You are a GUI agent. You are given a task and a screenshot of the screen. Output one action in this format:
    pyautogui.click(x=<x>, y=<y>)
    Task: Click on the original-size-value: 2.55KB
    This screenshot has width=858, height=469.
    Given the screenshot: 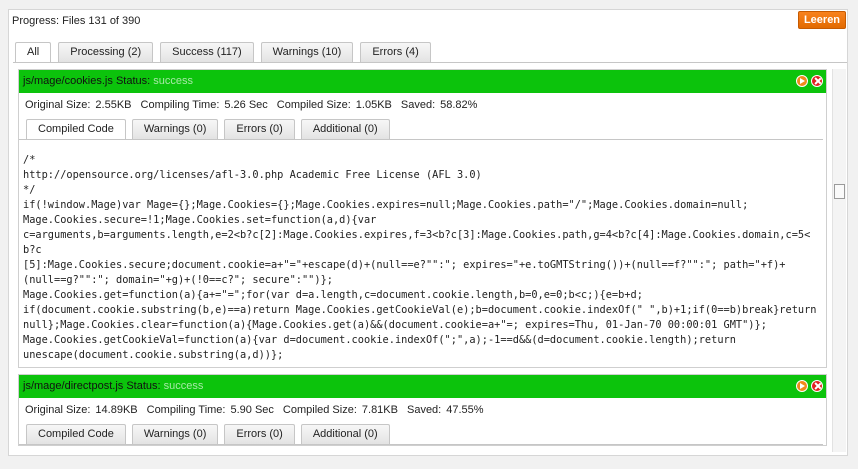 What is the action you would take?
    pyautogui.click(x=113, y=105)
    